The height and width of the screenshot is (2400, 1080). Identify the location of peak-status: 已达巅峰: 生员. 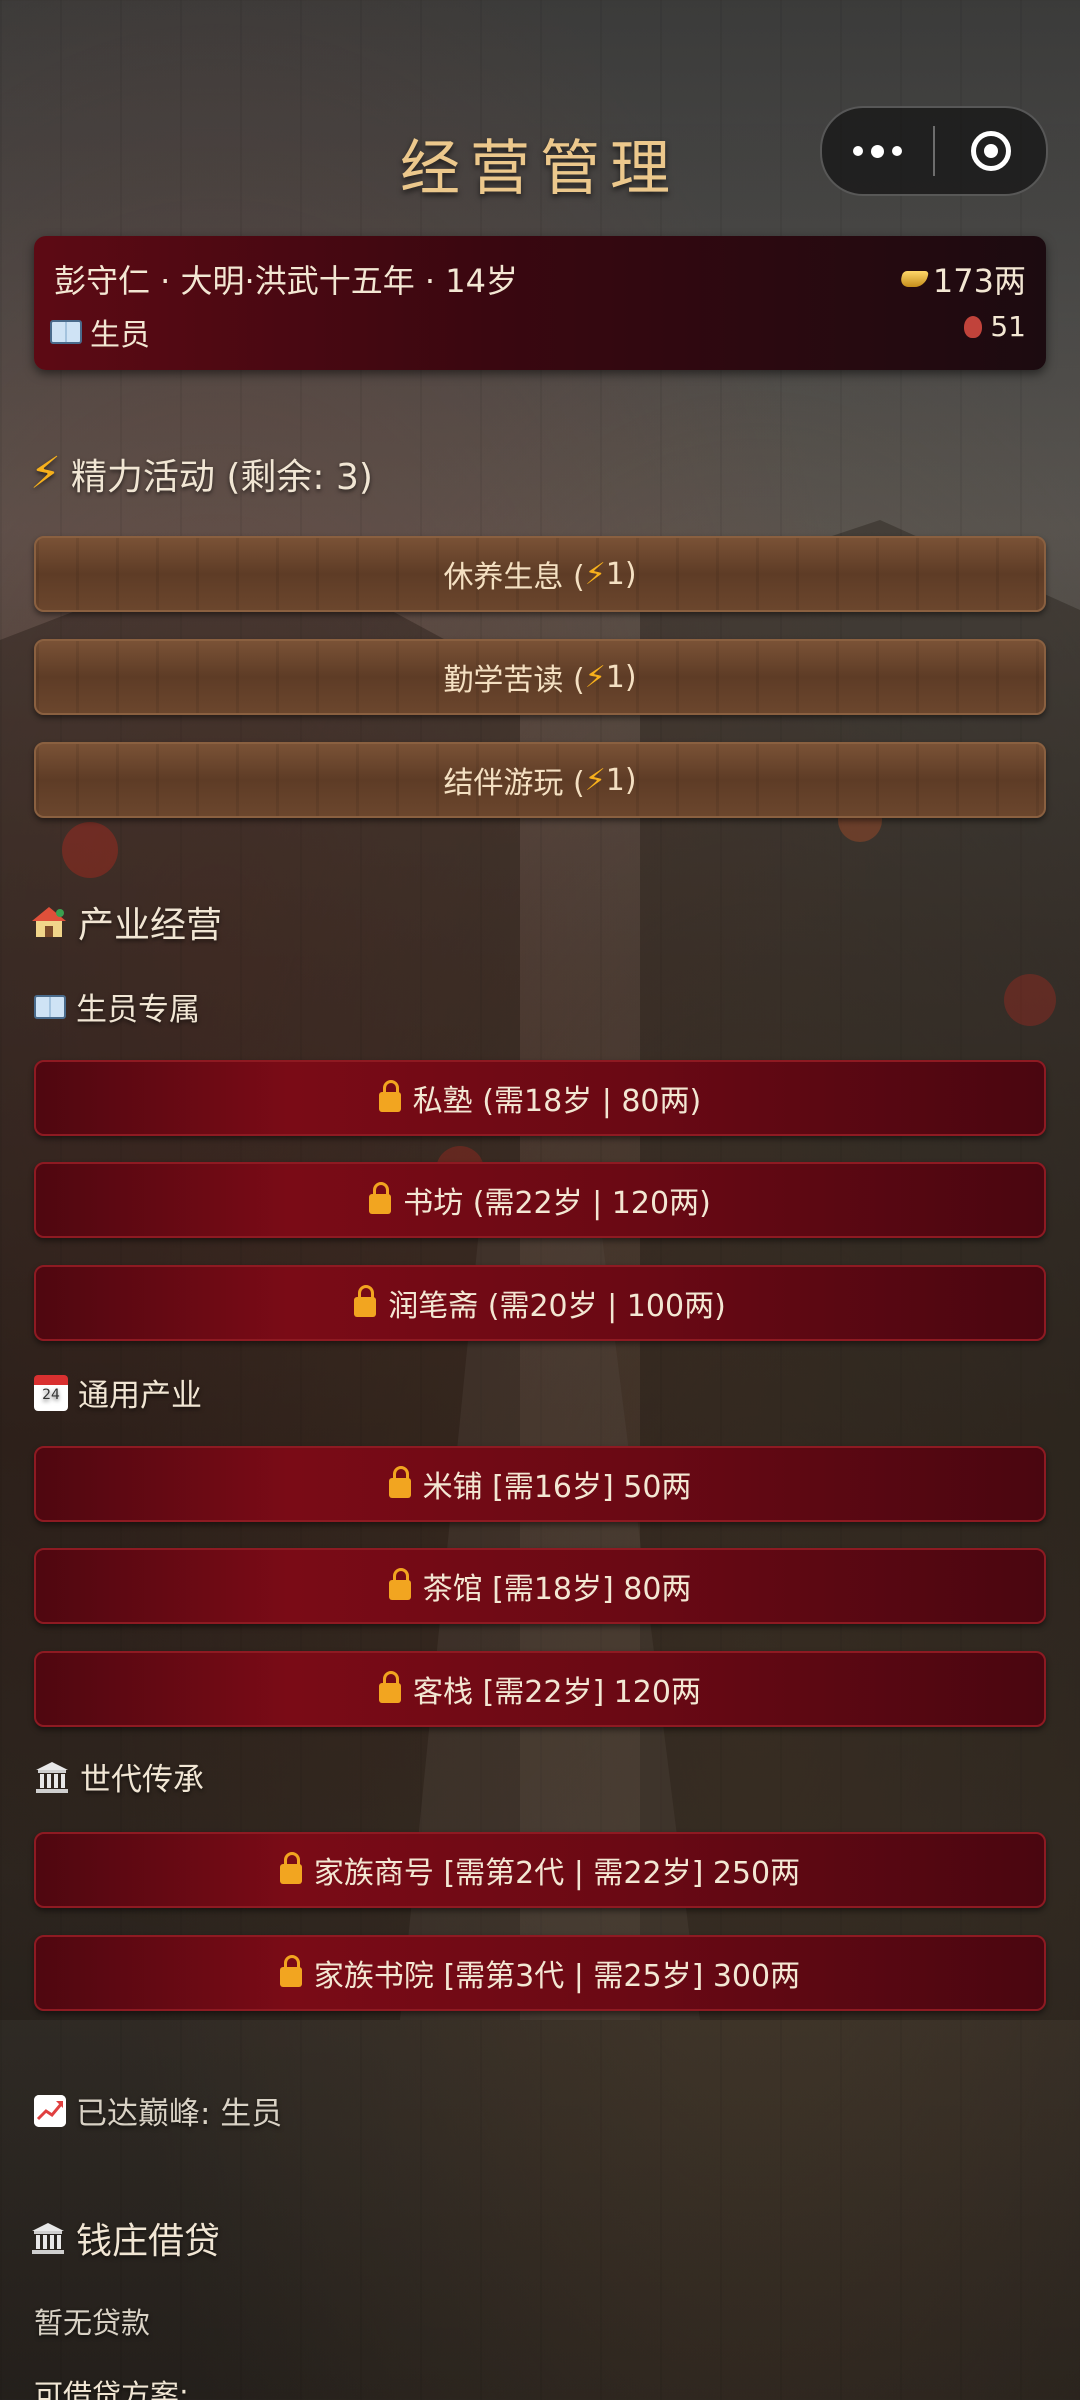
(158, 2110).